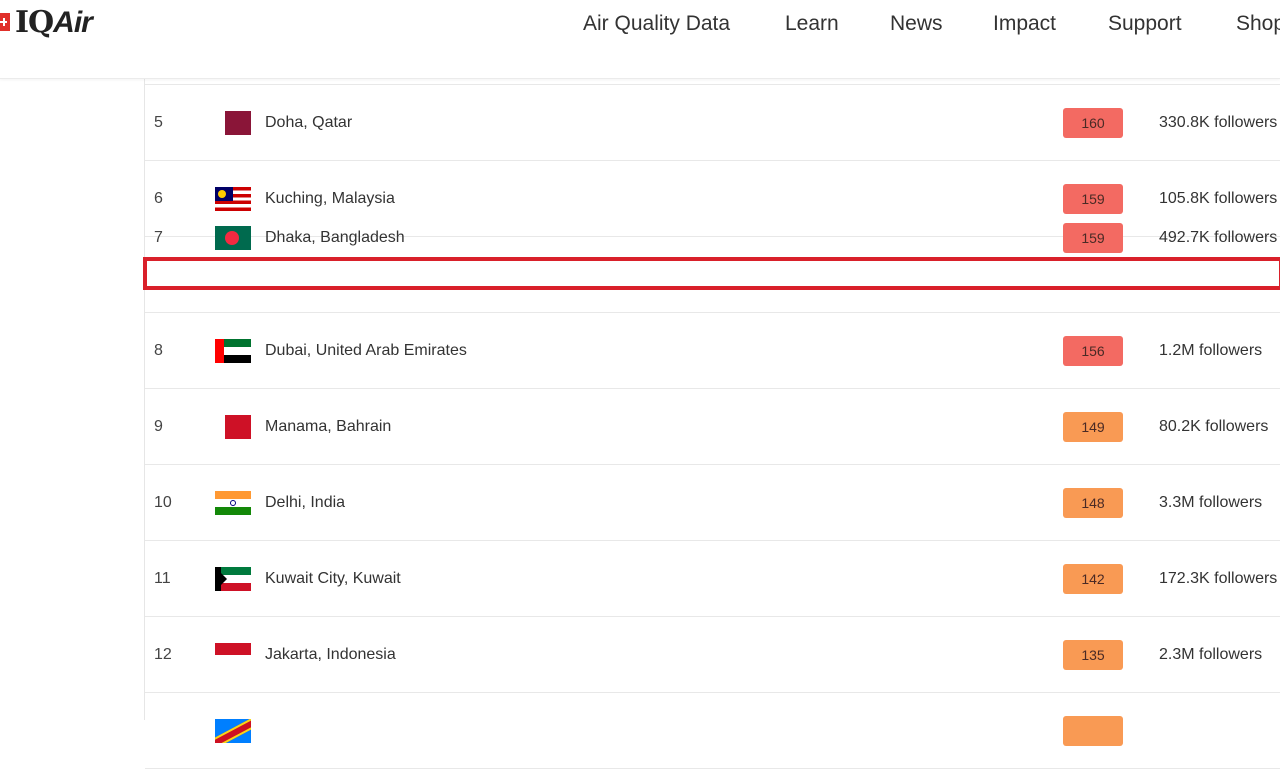  I want to click on city-link: Kuwait City, Kuwait, so click(333, 578).